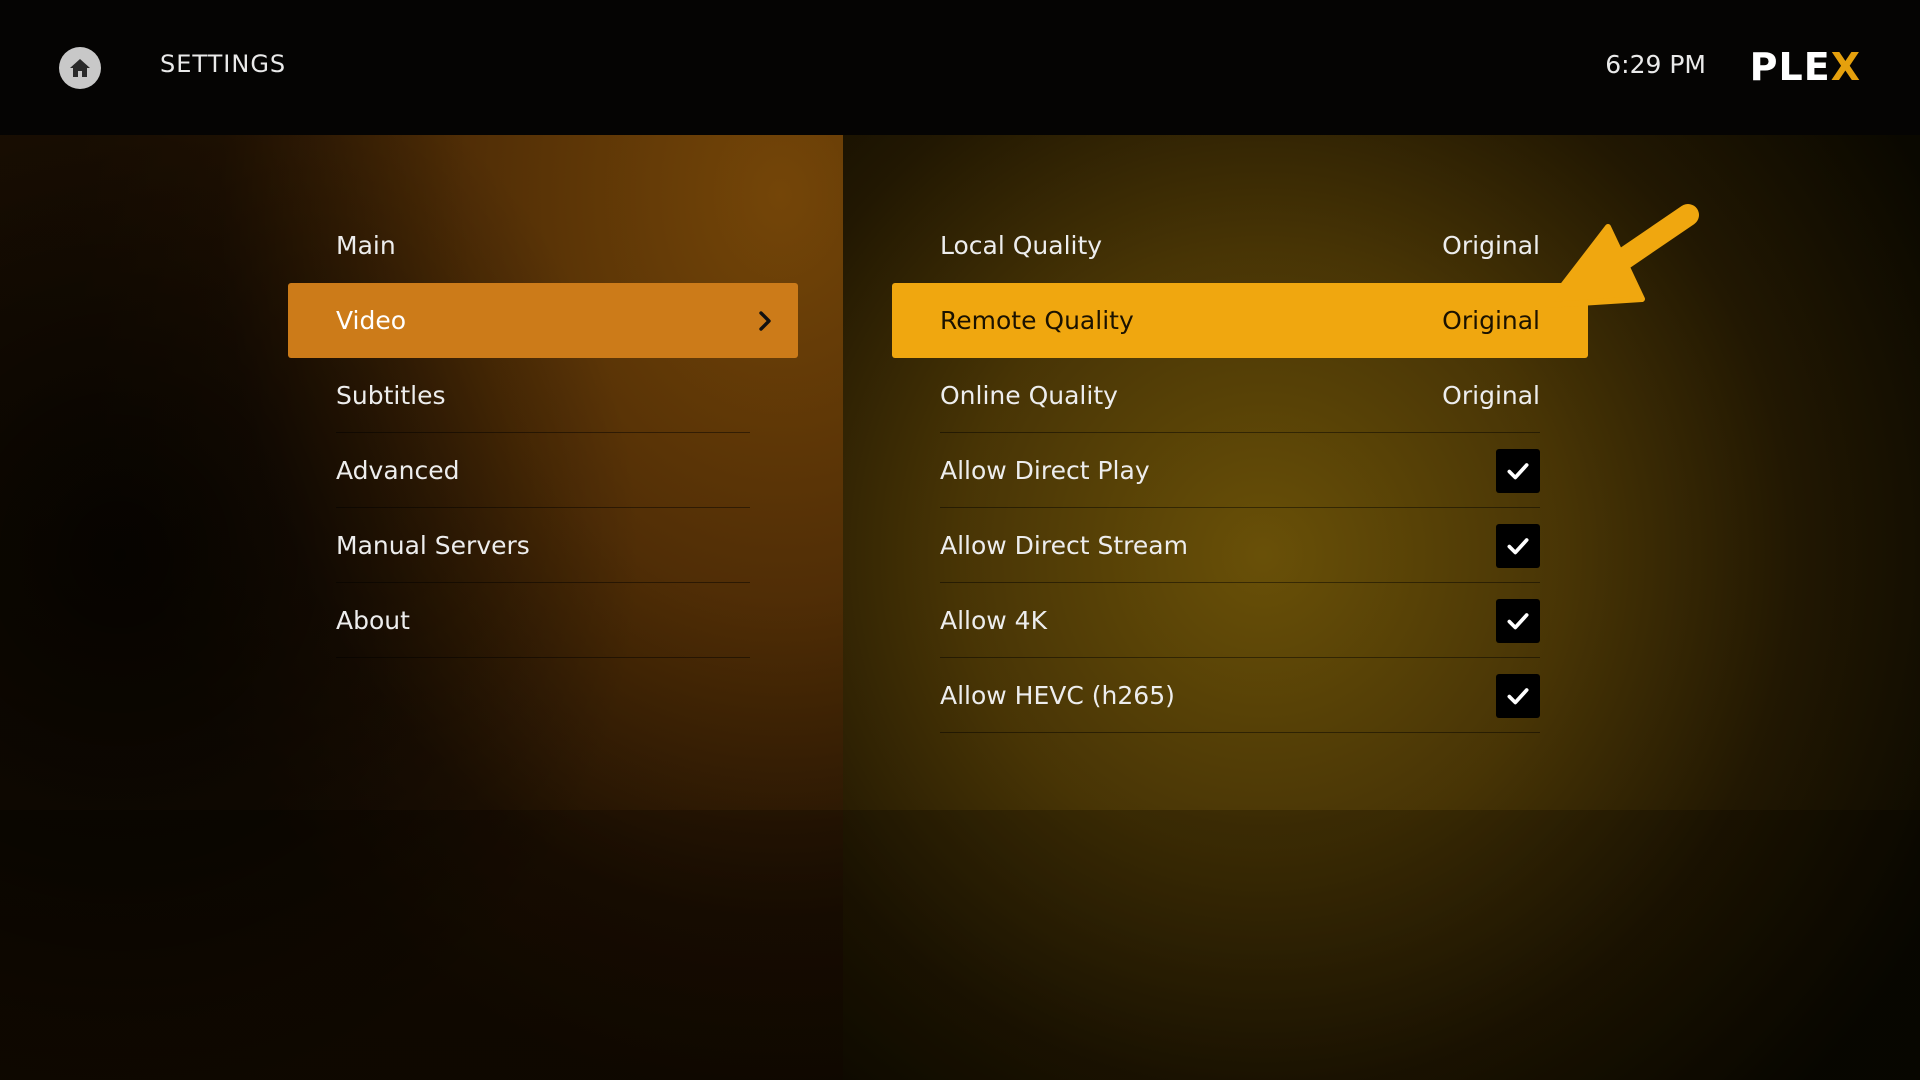 This screenshot has width=1920, height=1080. What do you see at coordinates (543, 320) in the screenshot?
I see `menu-item-video: Video` at bounding box center [543, 320].